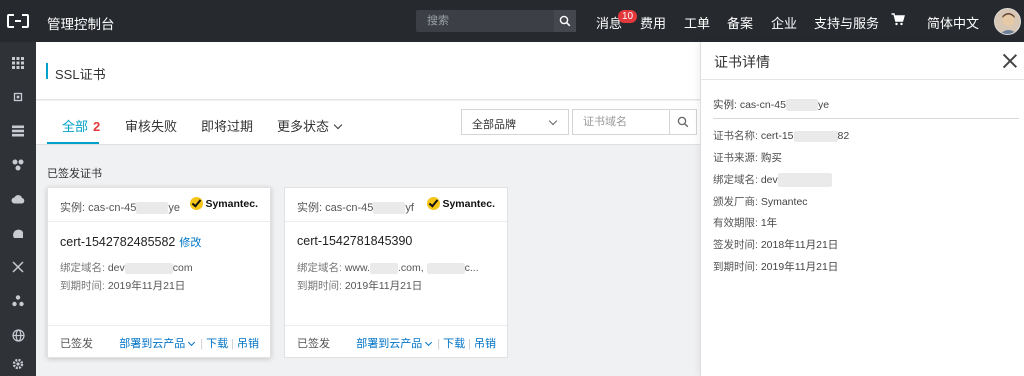  What do you see at coordinates (118, 242) in the screenshot?
I see `certificate-name-text: cert-1542782485582` at bounding box center [118, 242].